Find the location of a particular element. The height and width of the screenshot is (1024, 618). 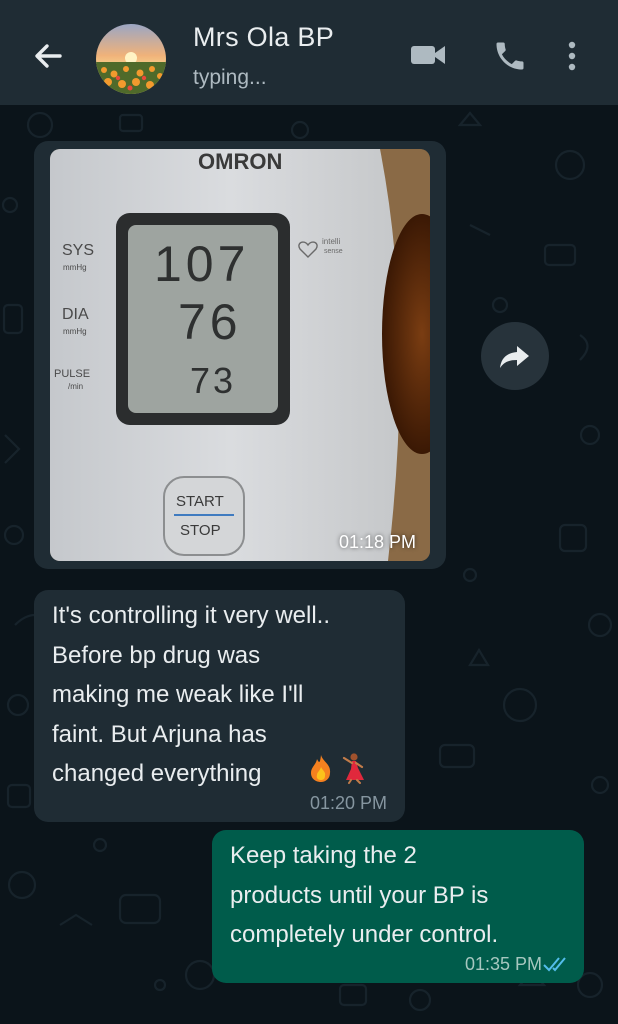

phone-icon is located at coordinates (510, 56).